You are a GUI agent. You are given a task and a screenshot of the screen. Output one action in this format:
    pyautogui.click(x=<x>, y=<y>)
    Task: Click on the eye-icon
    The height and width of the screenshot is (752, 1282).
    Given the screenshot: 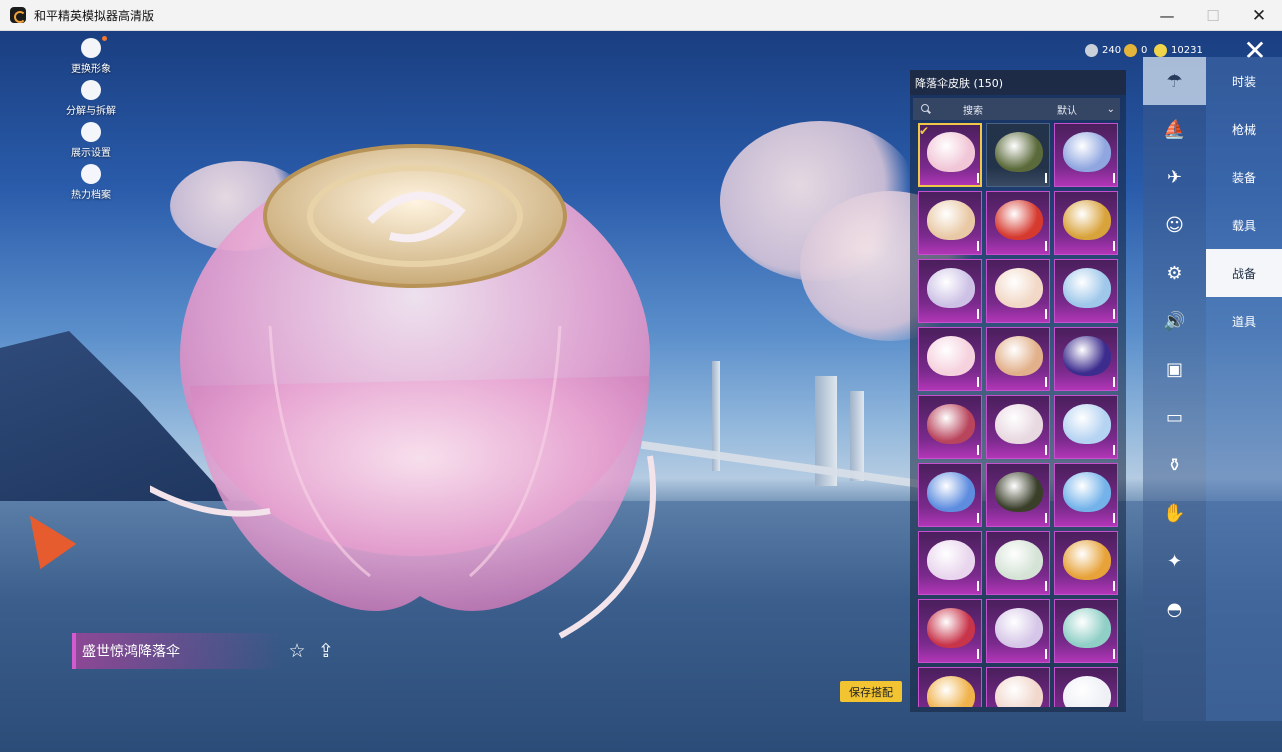 What is the action you would take?
    pyautogui.click(x=91, y=132)
    